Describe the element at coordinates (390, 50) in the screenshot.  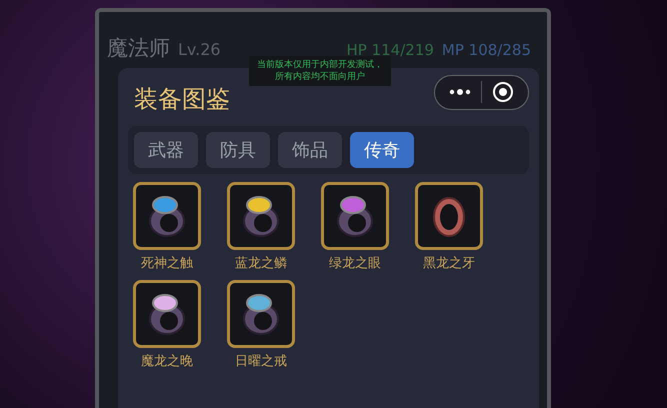
I see `hp-readout: HP 114/219` at that location.